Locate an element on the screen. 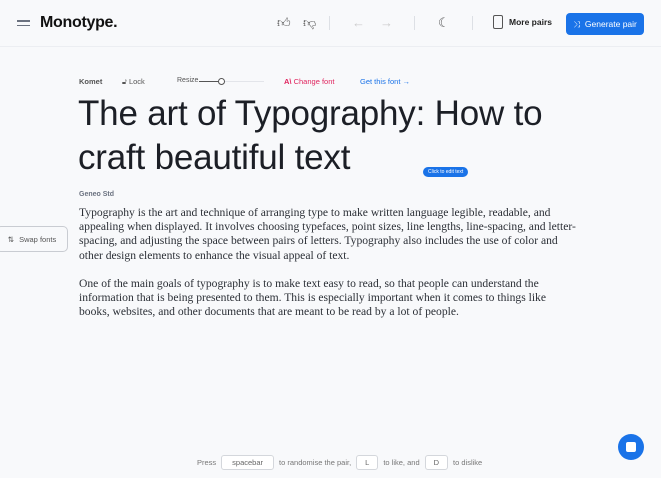  font-icon: A\ is located at coordinates (288, 81).